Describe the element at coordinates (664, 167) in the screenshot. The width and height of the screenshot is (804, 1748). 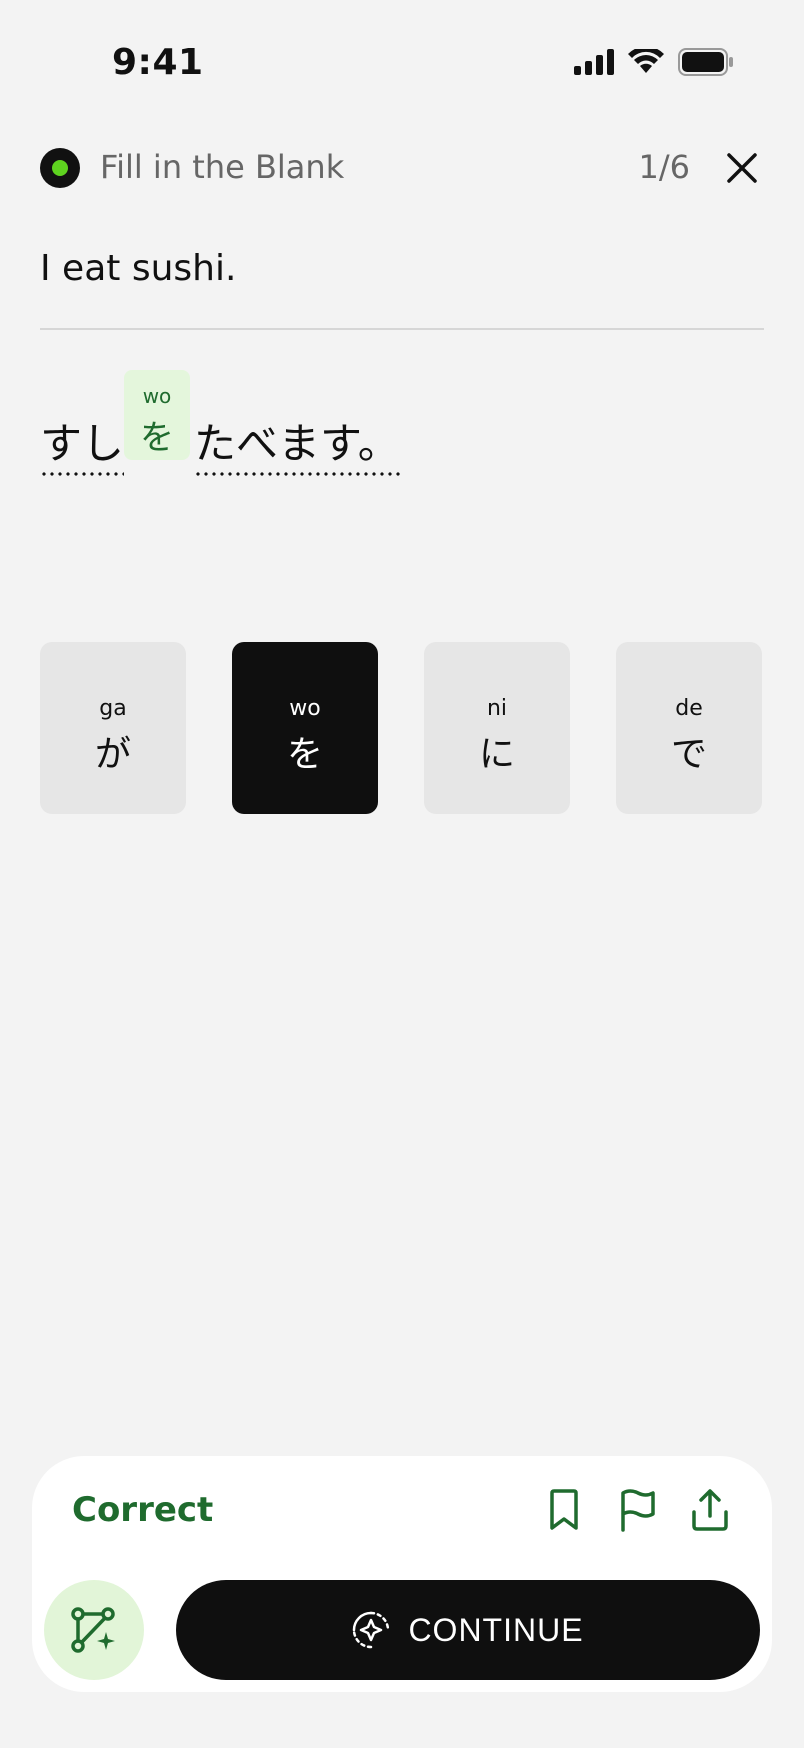
I see `progress-counter: 1/6` at that location.